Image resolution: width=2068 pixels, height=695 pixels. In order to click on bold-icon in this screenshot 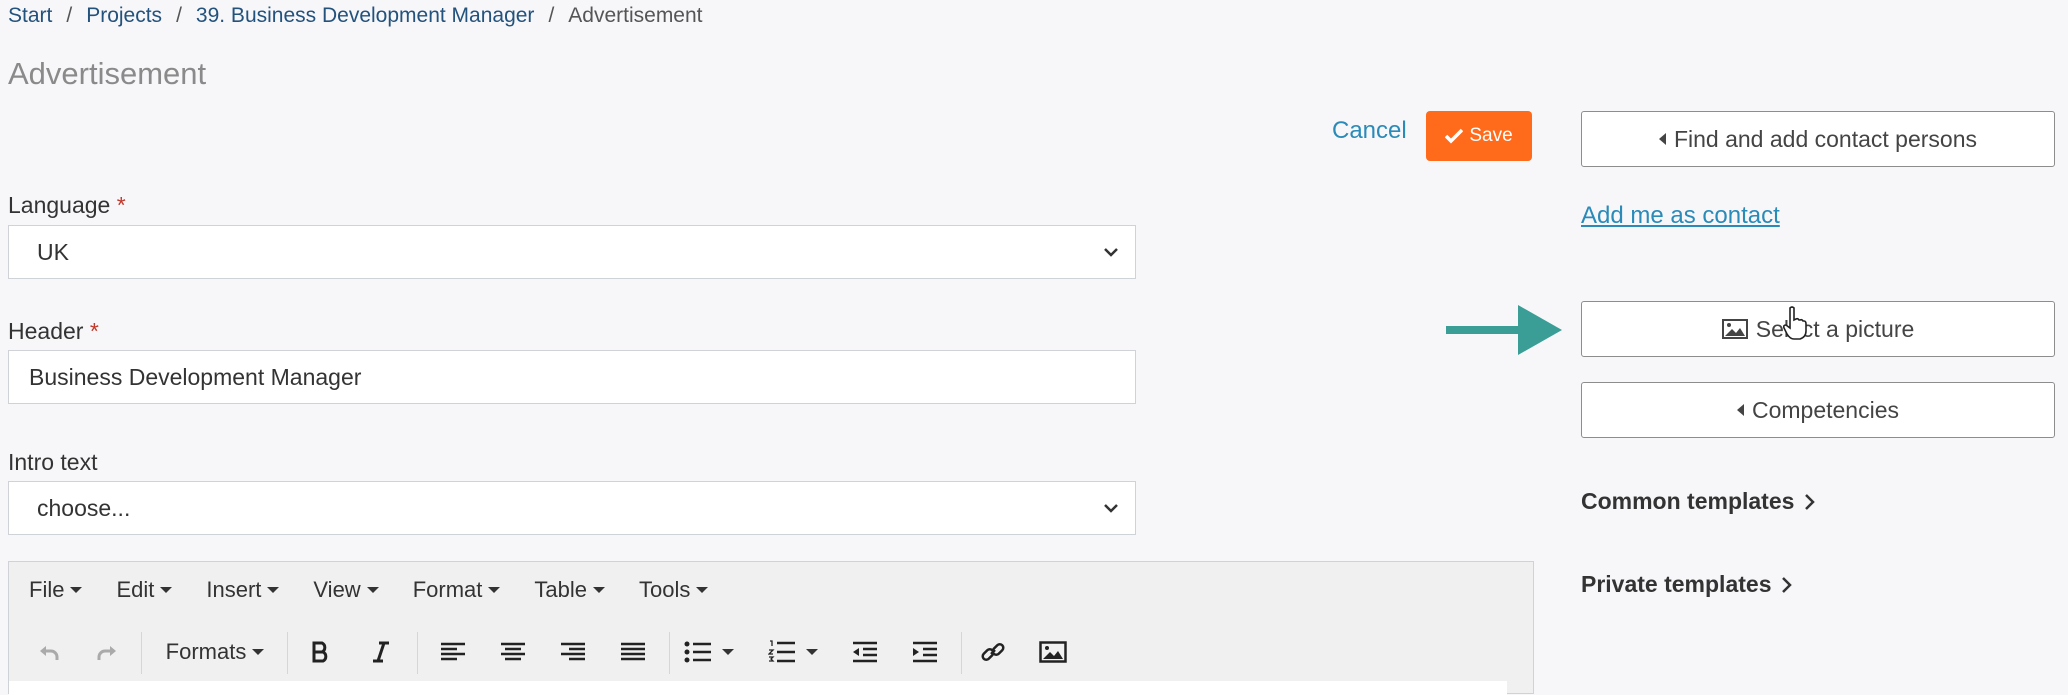, I will do `click(320, 652)`.